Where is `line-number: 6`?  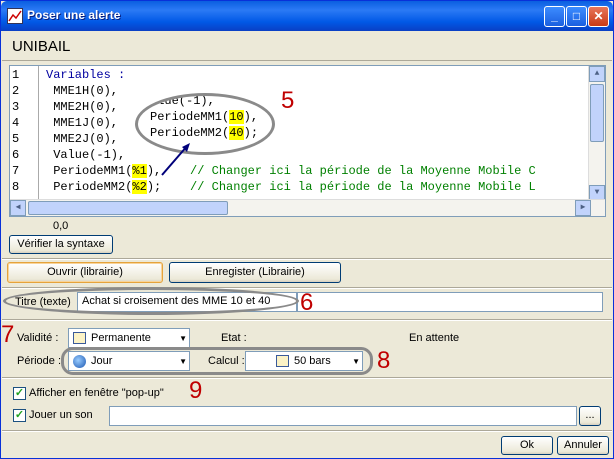 line-number: 6 is located at coordinates (16, 155).